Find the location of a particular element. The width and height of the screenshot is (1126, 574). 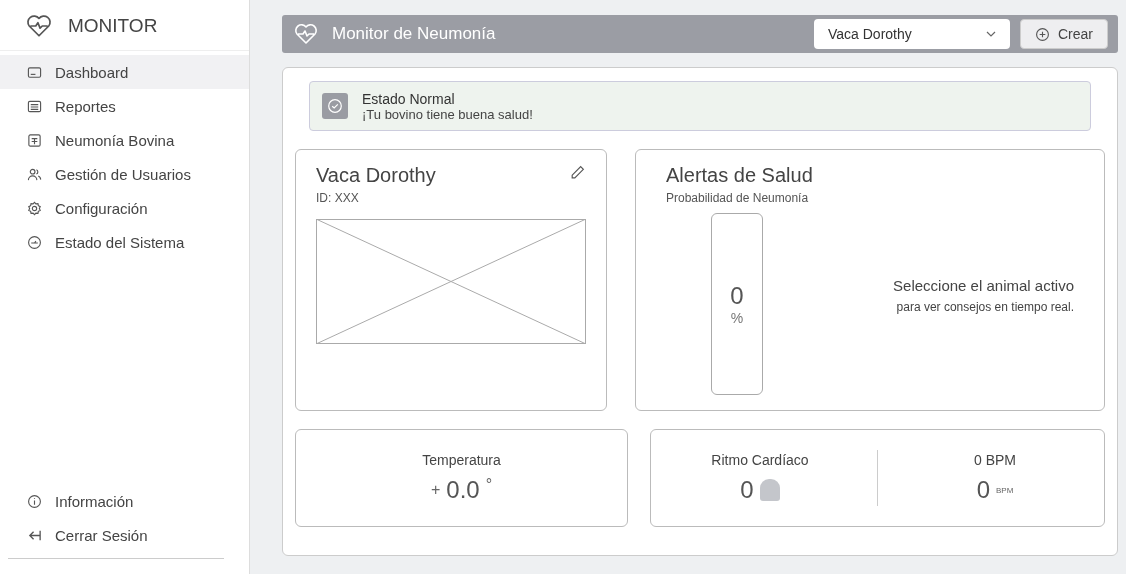

stat-label: Temperatura is located at coordinates (461, 460).